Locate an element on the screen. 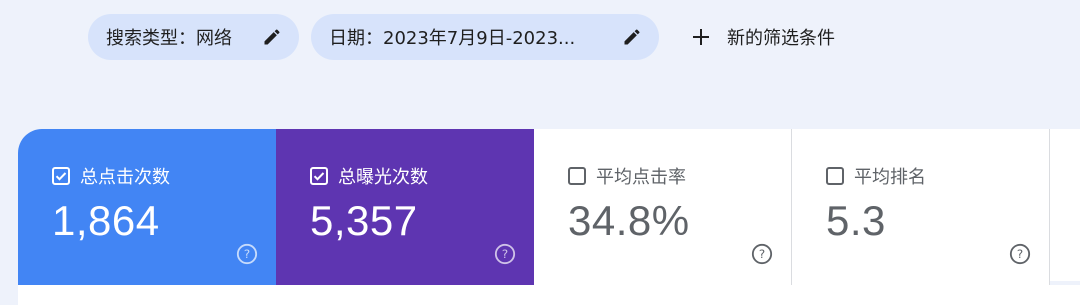 The height and width of the screenshot is (305, 1080). filter-bar: 搜索类型：网络 日期：2023年7月9日-2023... 新的筛选条件 is located at coordinates (461, 37).